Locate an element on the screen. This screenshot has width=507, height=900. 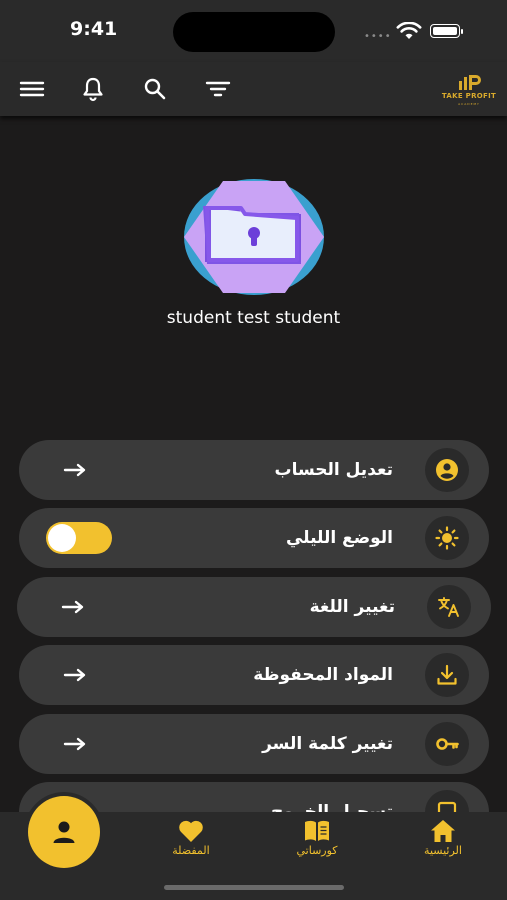
sun-icon-container is located at coordinates (447, 538).